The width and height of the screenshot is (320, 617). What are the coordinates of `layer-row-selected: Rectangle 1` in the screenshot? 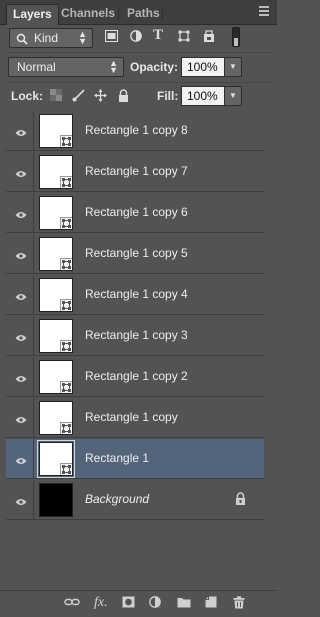 It's located at (135, 459).